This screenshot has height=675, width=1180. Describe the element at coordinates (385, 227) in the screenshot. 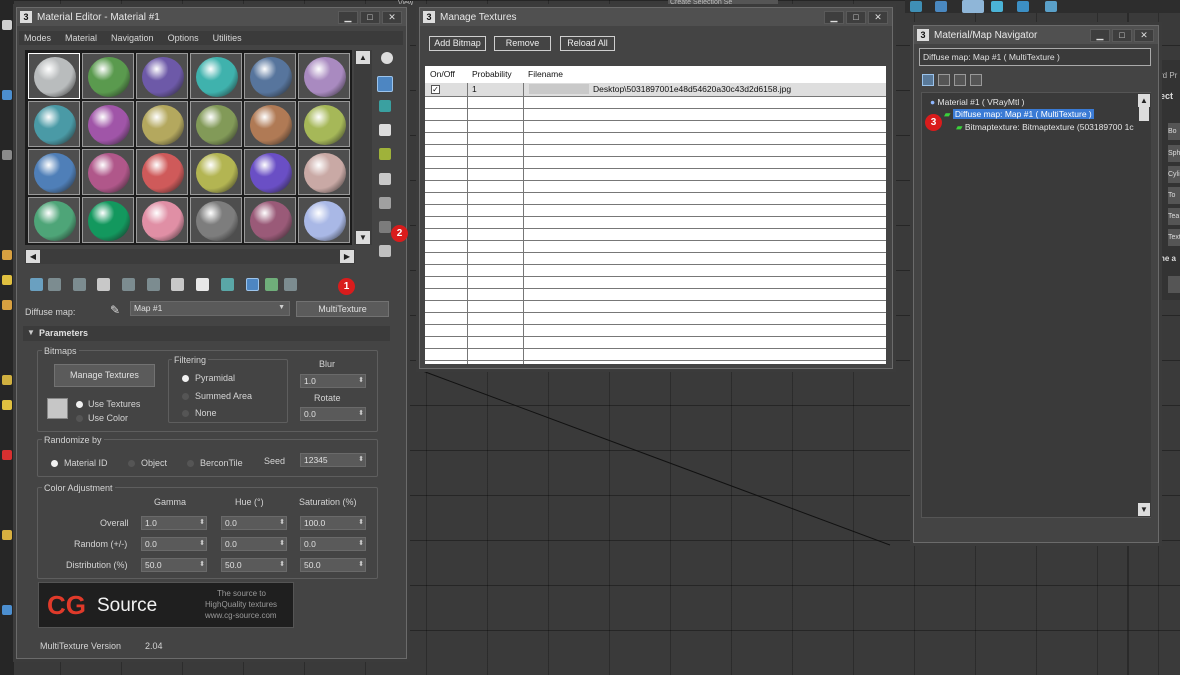

I see `select-by-material-icon` at that location.